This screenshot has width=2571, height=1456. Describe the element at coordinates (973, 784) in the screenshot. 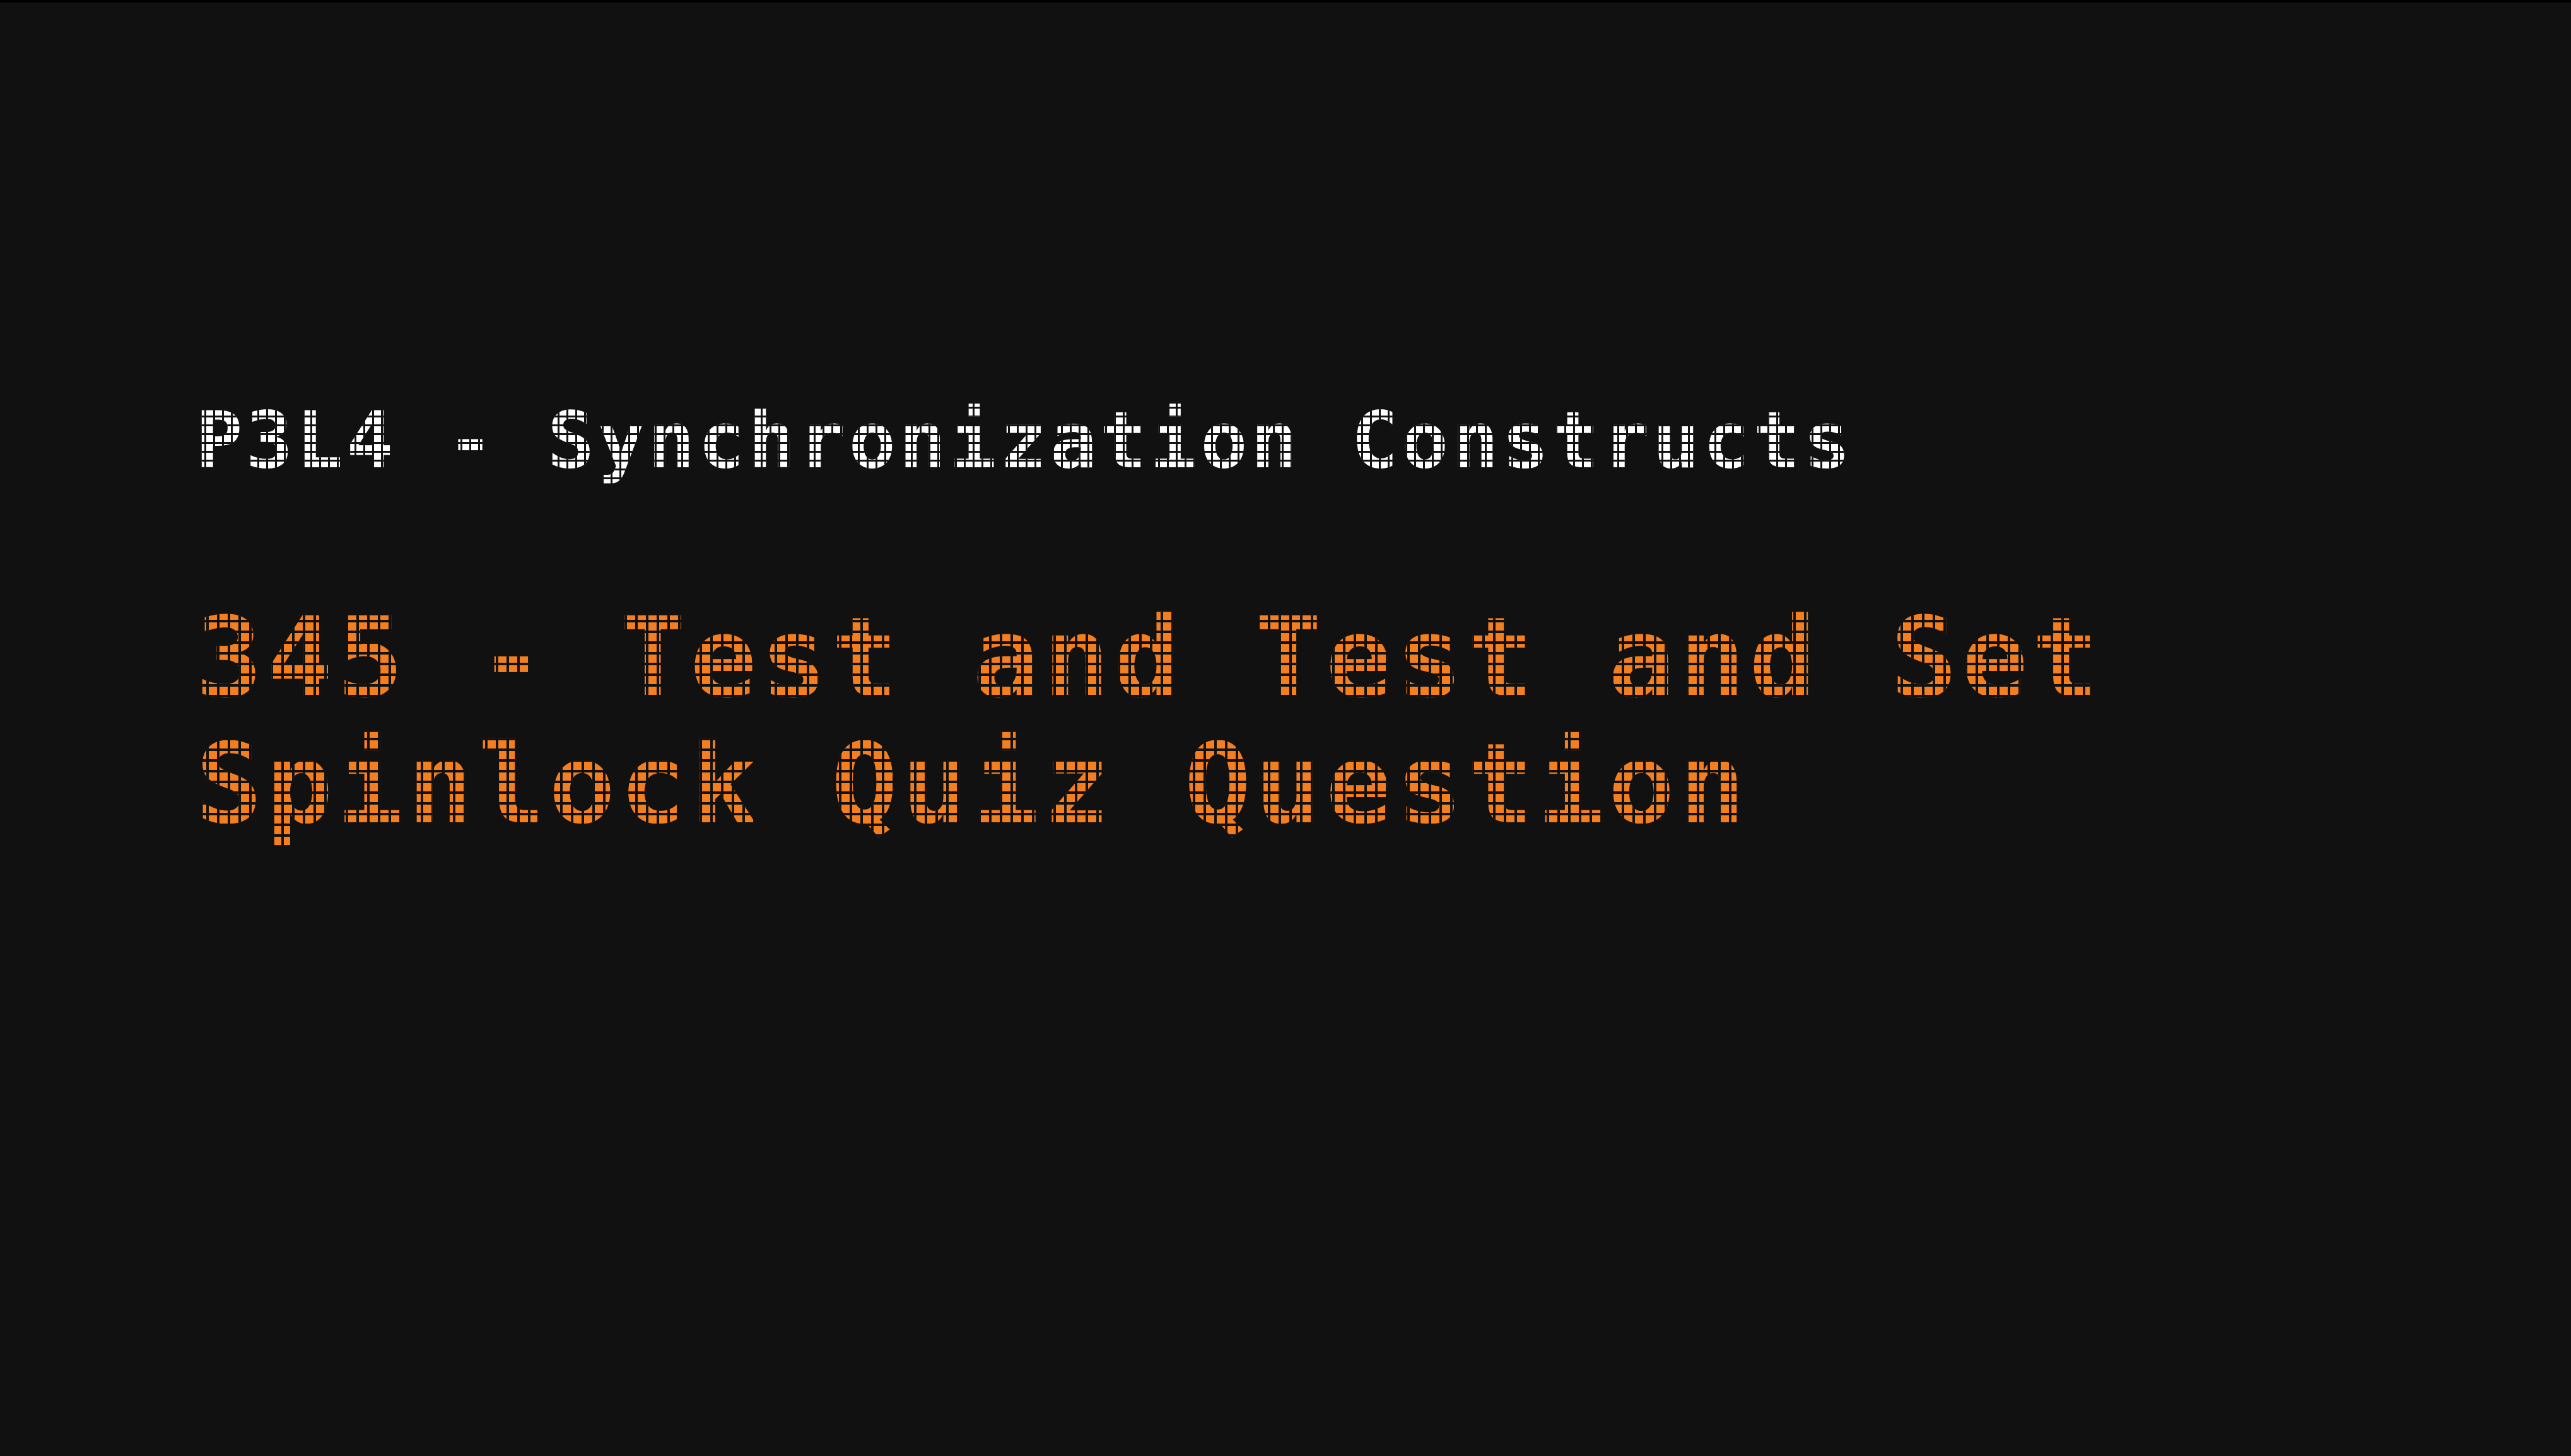

I see `lesson-title-line-2: Spinlock Quiz Question` at that location.